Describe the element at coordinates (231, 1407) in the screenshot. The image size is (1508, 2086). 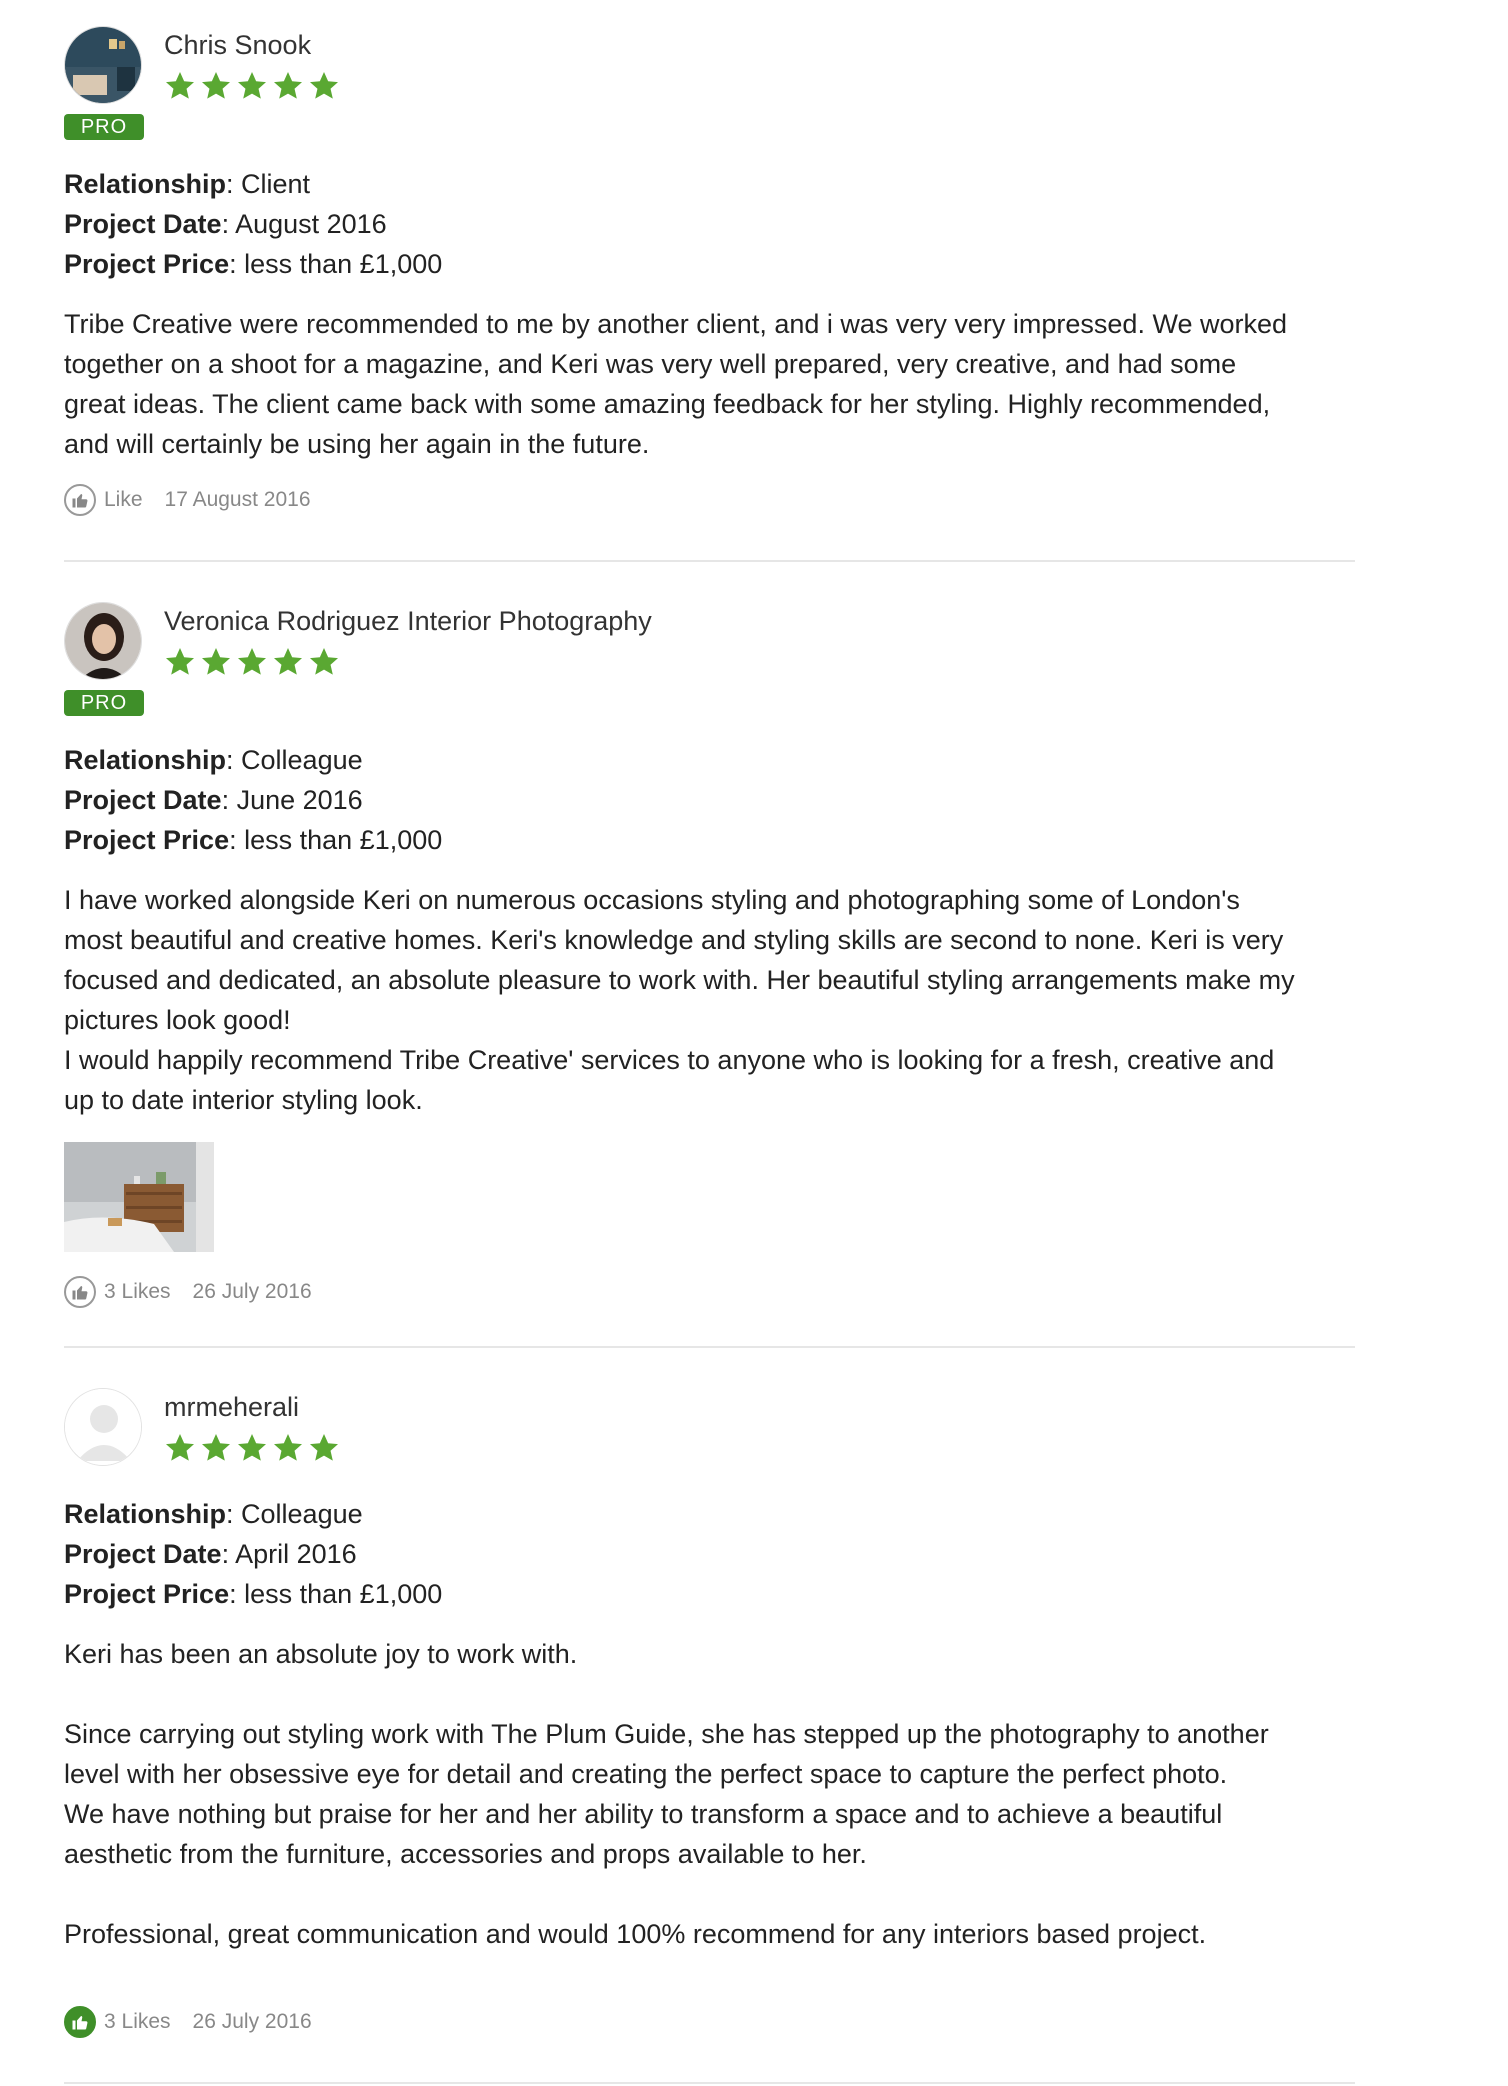
I see `reviewer-name: mrmeherali` at that location.